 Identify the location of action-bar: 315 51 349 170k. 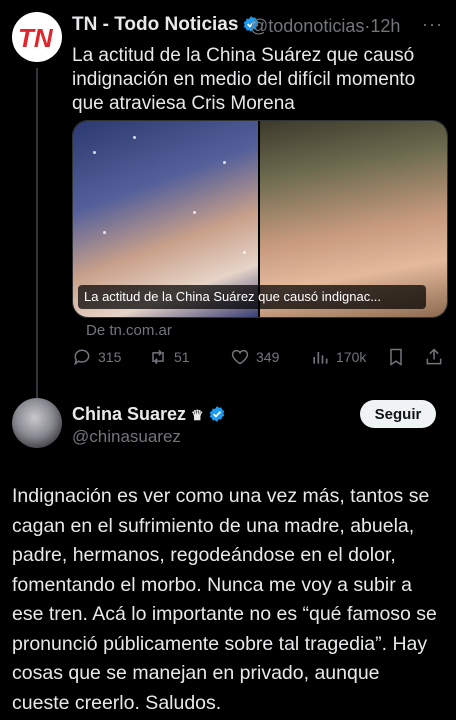
(262, 359).